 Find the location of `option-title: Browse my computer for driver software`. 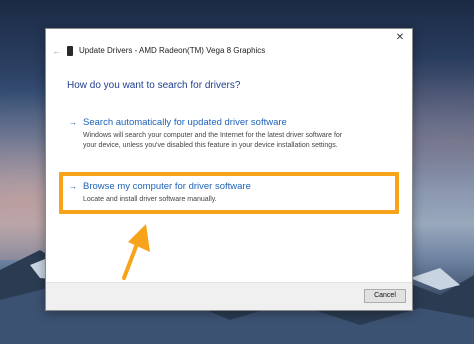

option-title: Browse my computer for driver software is located at coordinates (167, 187).